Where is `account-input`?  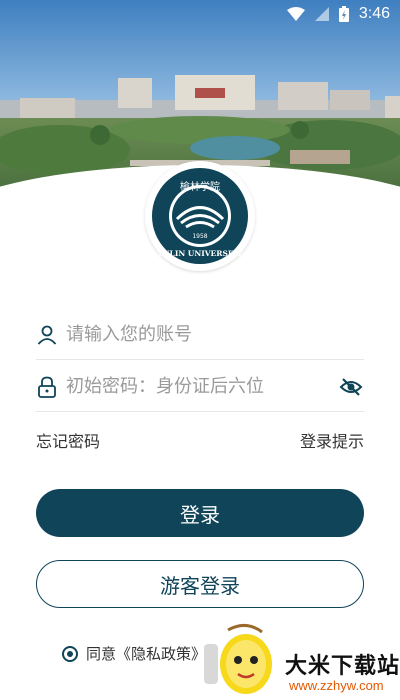 account-input is located at coordinates (215, 334).